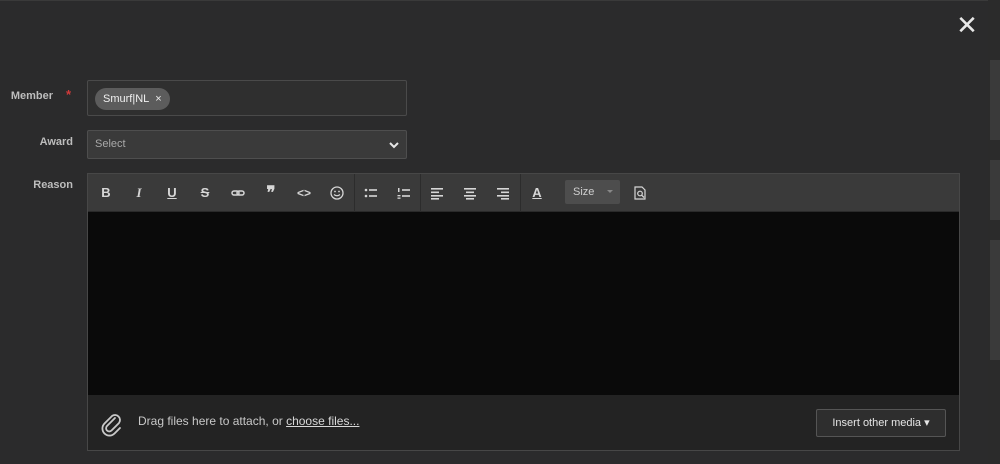 This screenshot has width=1000, height=464. I want to click on caret-down-icon, so click(610, 191).